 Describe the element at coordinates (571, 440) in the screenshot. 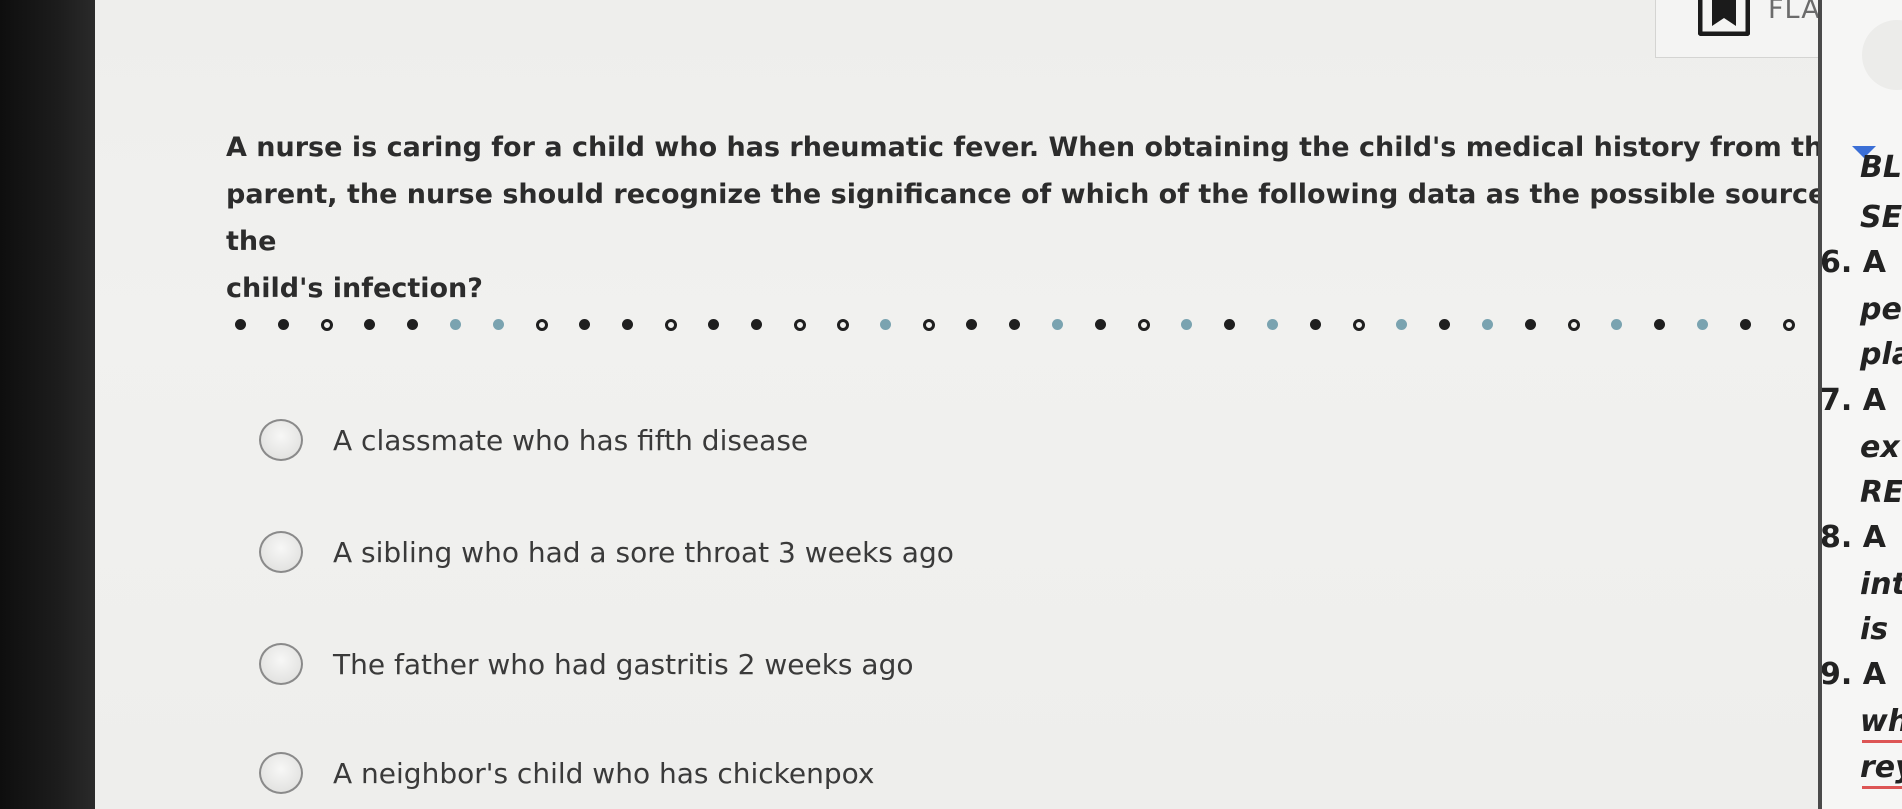

I see `option-label: A classmate who has fifth disease` at that location.